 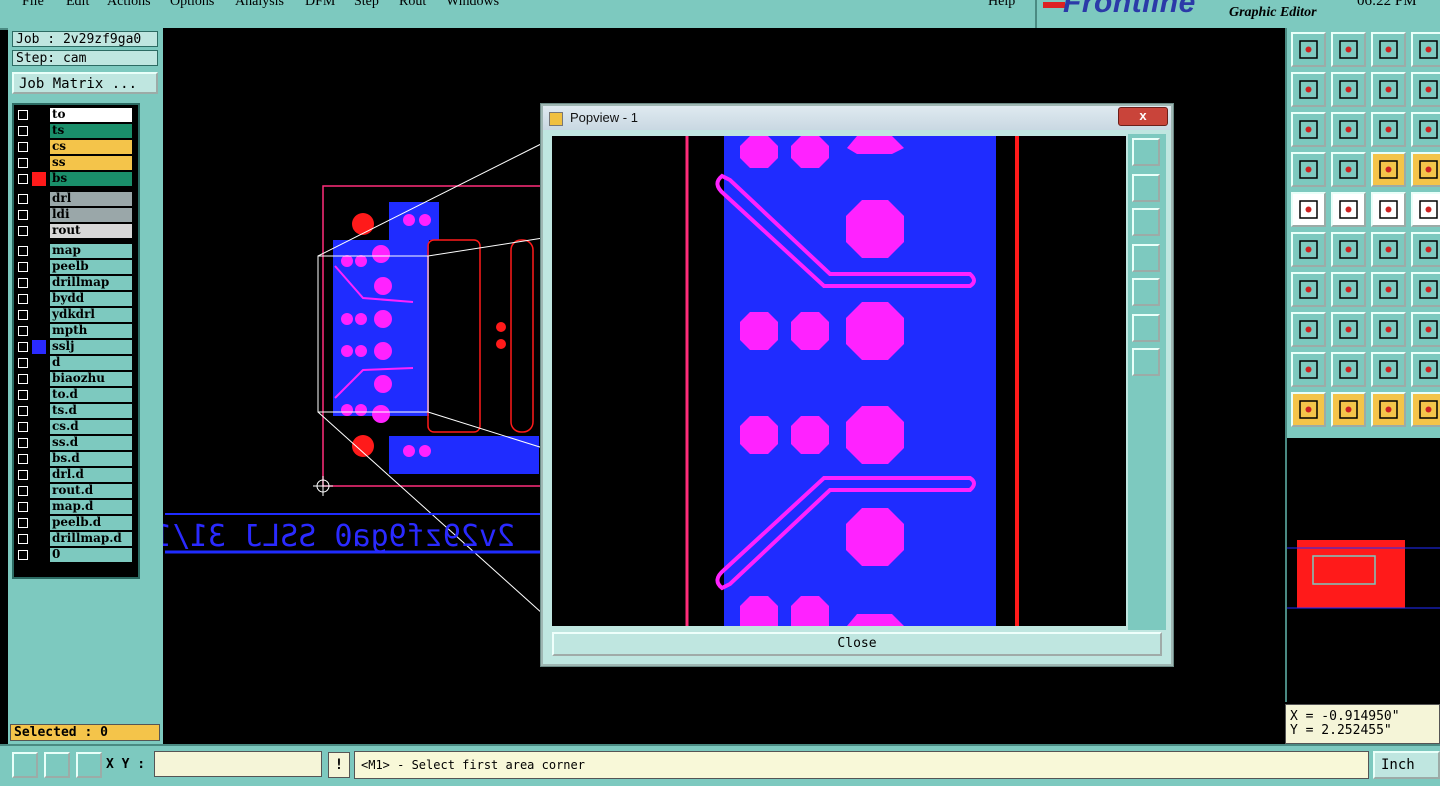 What do you see at coordinates (1388, 409) in the screenshot?
I see `select-circle-icon` at bounding box center [1388, 409].